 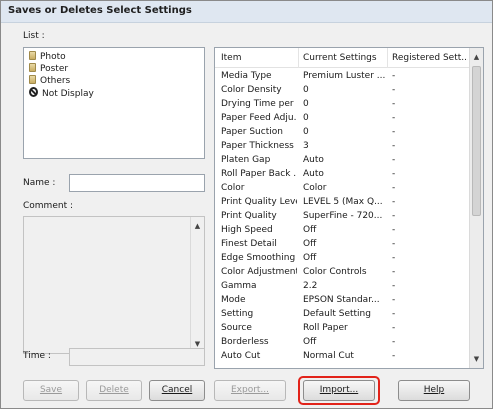 What do you see at coordinates (328, 356) in the screenshot?
I see `cell-current-setting: Normal Cut` at bounding box center [328, 356].